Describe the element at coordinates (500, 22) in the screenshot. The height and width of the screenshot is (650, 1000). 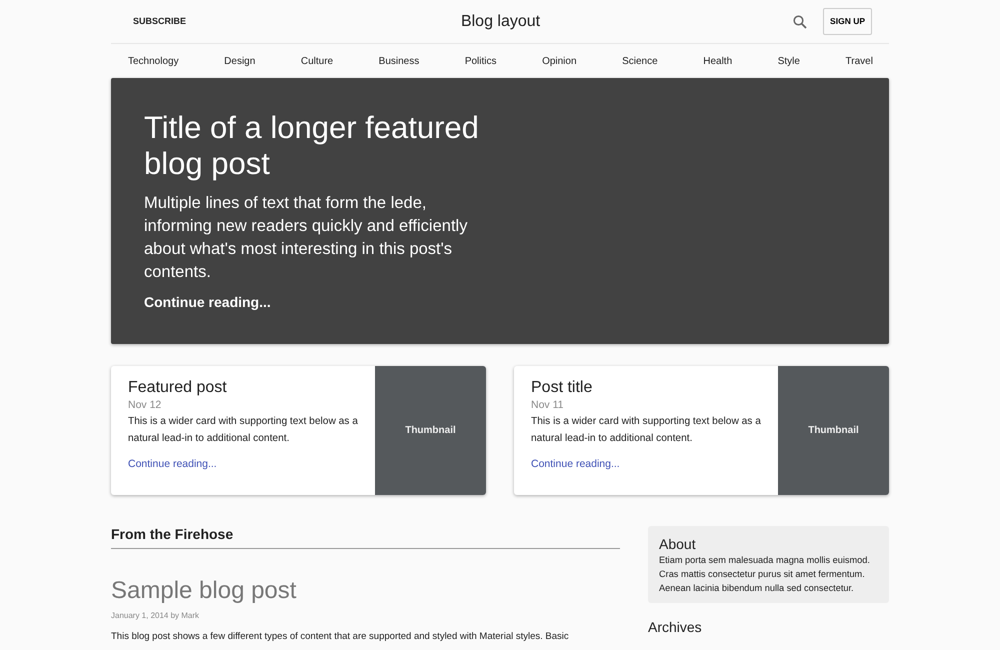
I see `site-title: Blog layout` at that location.